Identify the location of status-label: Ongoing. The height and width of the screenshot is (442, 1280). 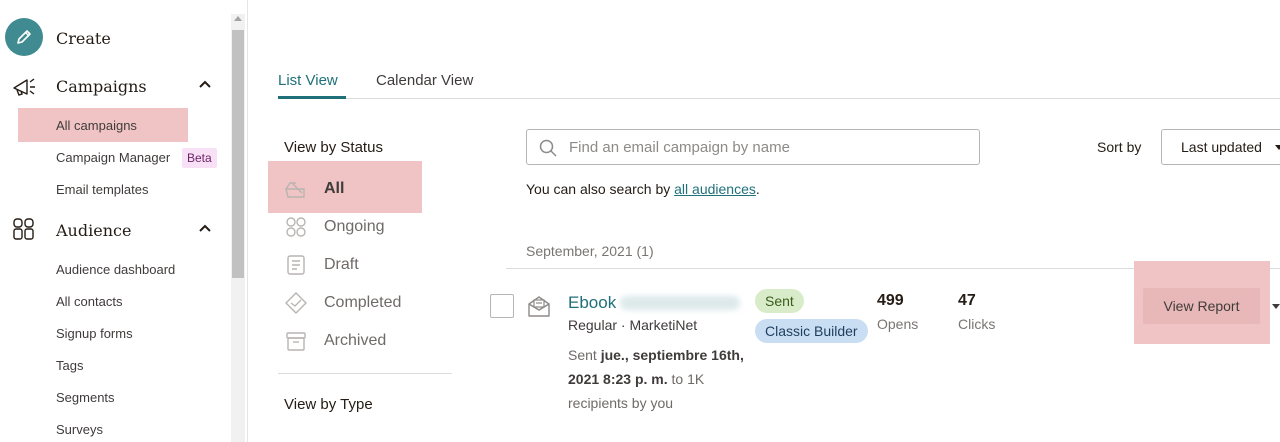
(354, 226).